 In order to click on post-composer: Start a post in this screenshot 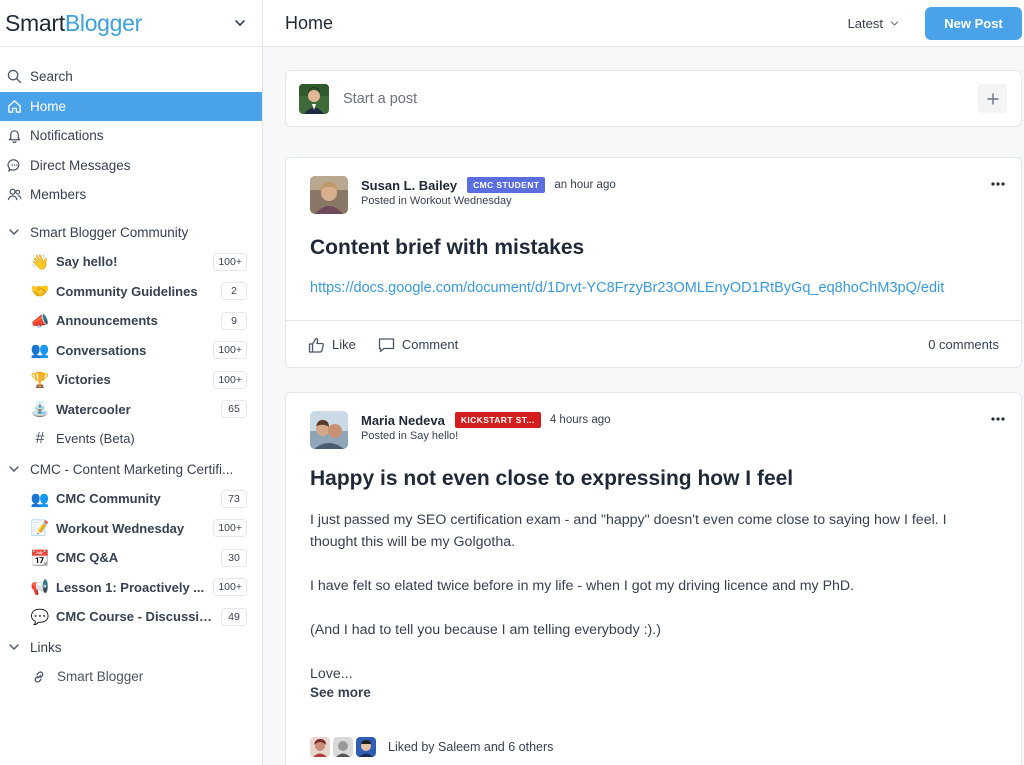, I will do `click(653, 98)`.